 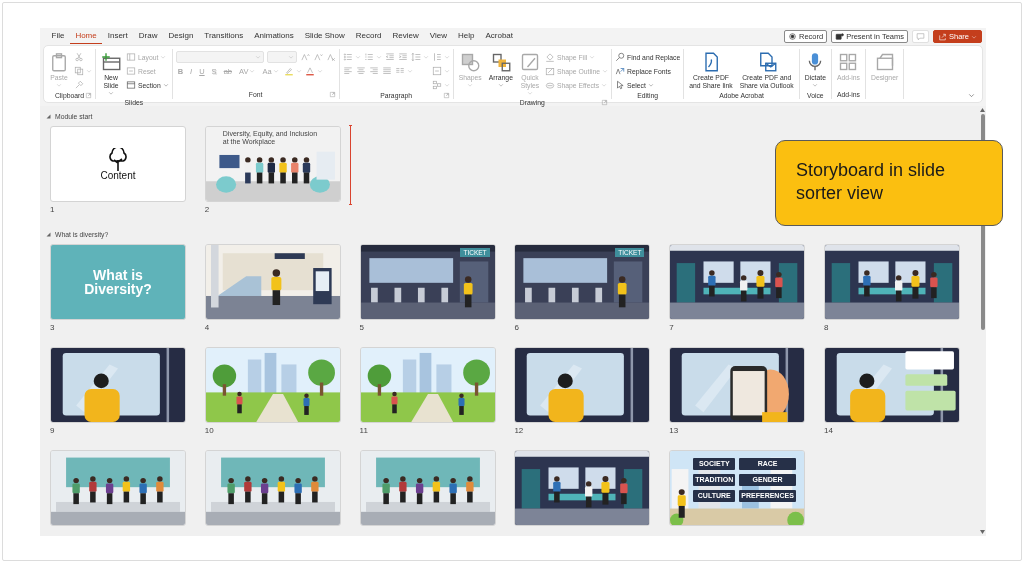 I want to click on scroll-up-icon, so click(x=982, y=110).